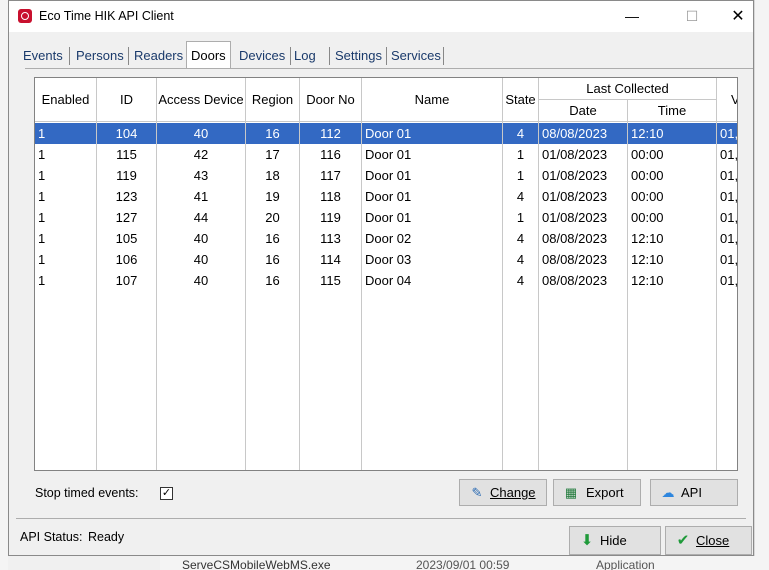  I want to click on panel-bottom-border, so click(381, 518).